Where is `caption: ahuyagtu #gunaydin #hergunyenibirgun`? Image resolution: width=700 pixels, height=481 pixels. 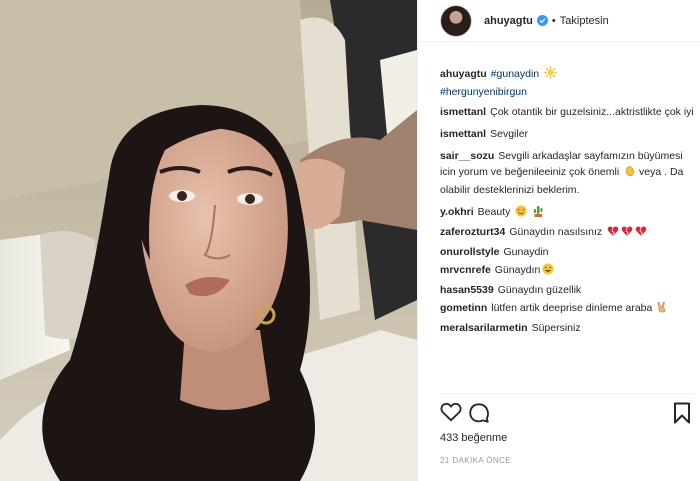
caption: ahuyagtu #gunaydin #hergunyenibirgun is located at coordinates (567, 83).